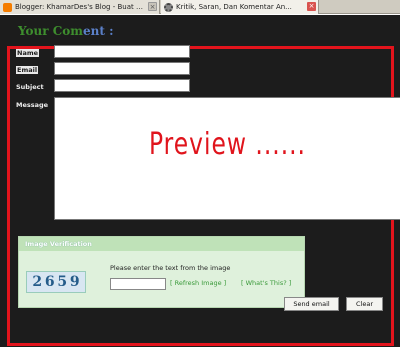  What do you see at coordinates (84, 7) in the screenshot?
I see `tab-label: Blogger: KhamarDes's Blog - Buat Entri` at bounding box center [84, 7].